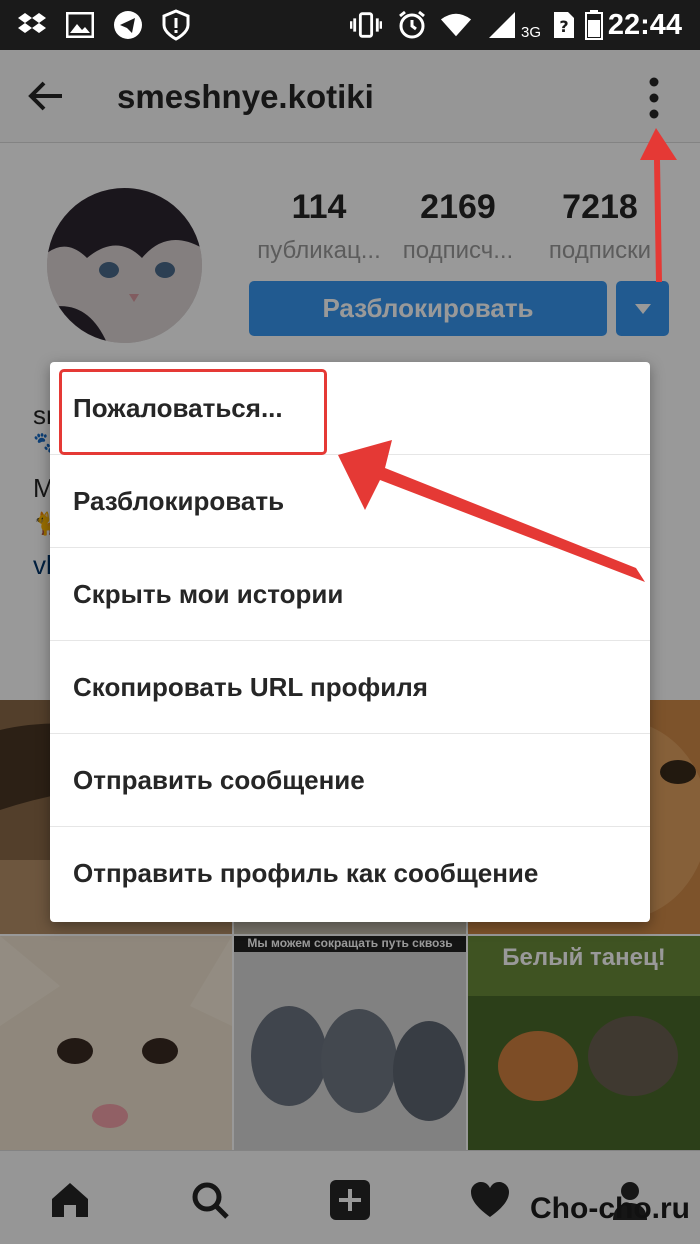 The height and width of the screenshot is (1244, 700). Describe the element at coordinates (366, 25) in the screenshot. I see `vibrate-icon` at that location.